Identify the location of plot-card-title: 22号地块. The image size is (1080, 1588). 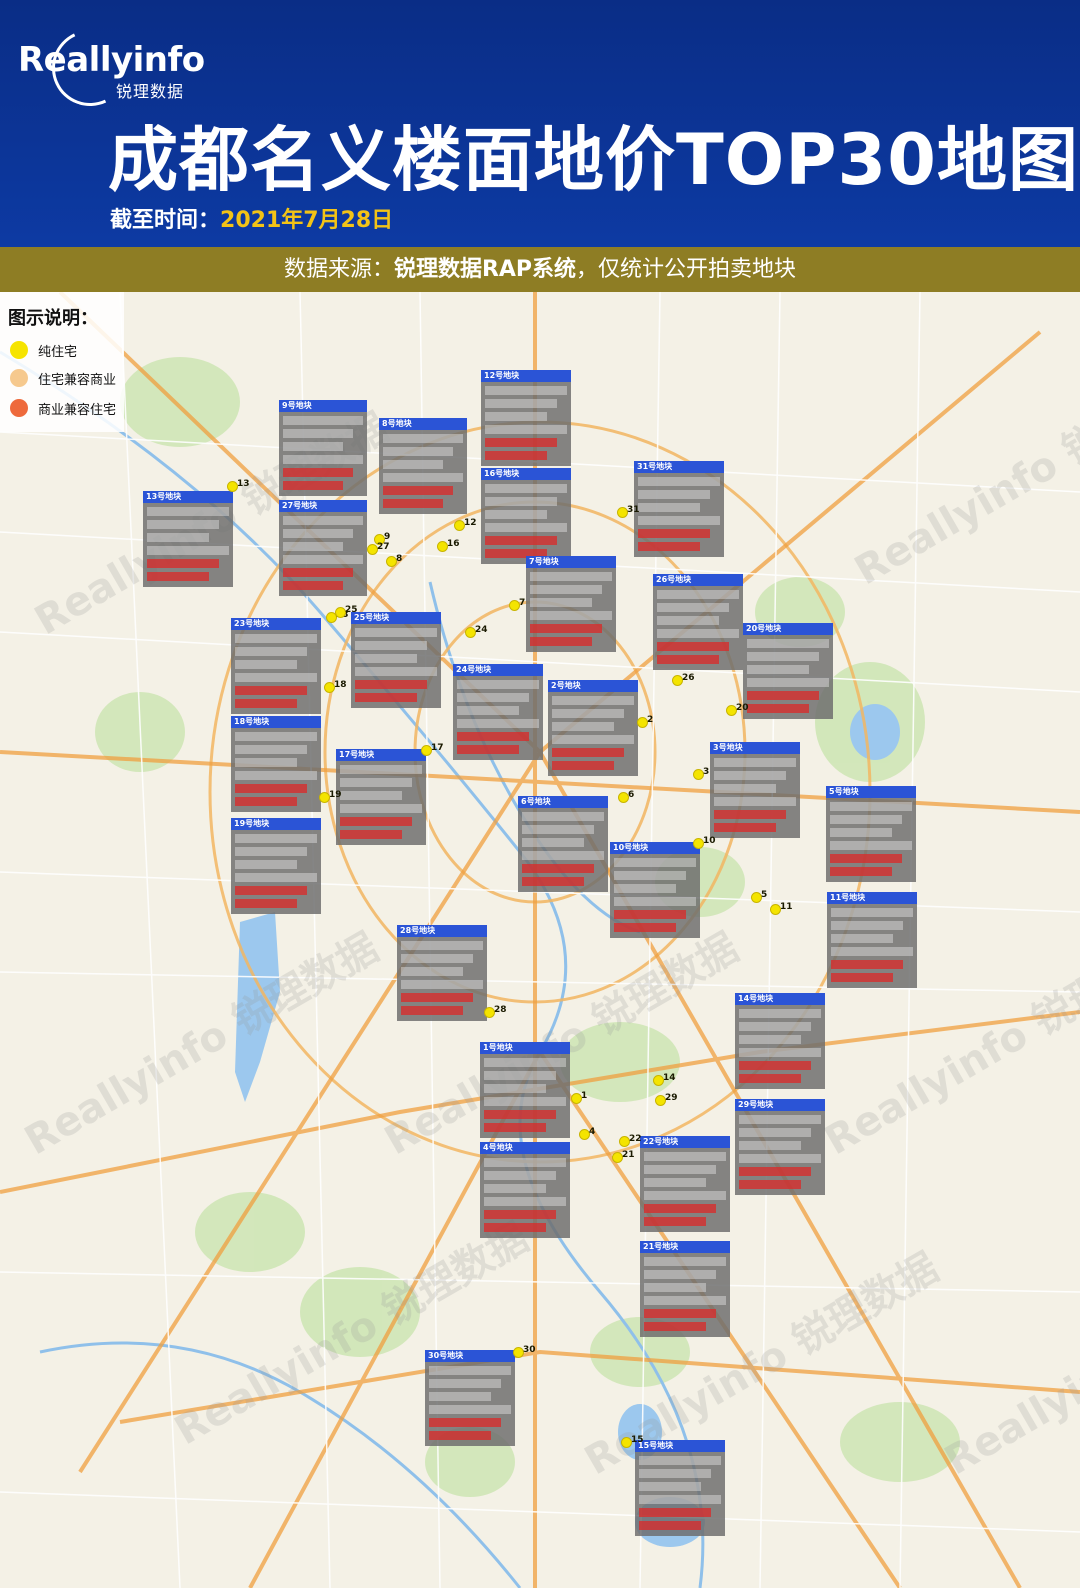
(685, 1142).